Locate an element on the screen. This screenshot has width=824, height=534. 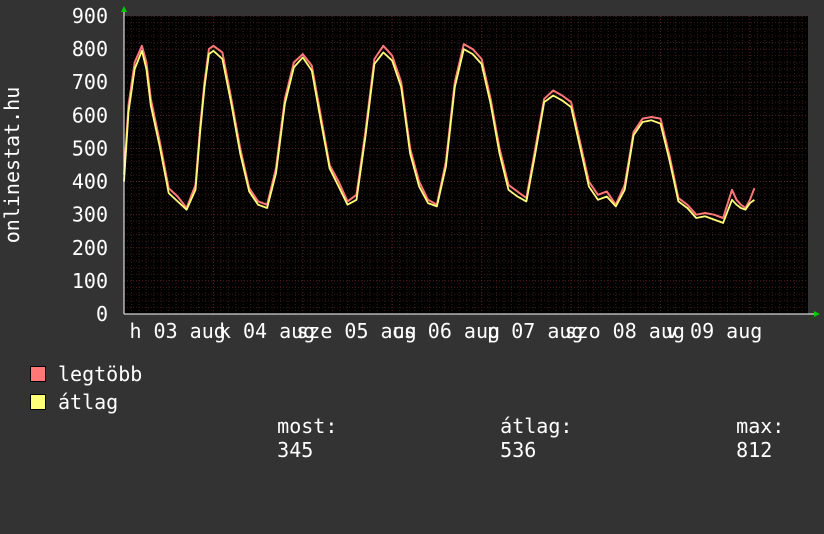
stat-max-value: 812 is located at coordinates (754, 450).